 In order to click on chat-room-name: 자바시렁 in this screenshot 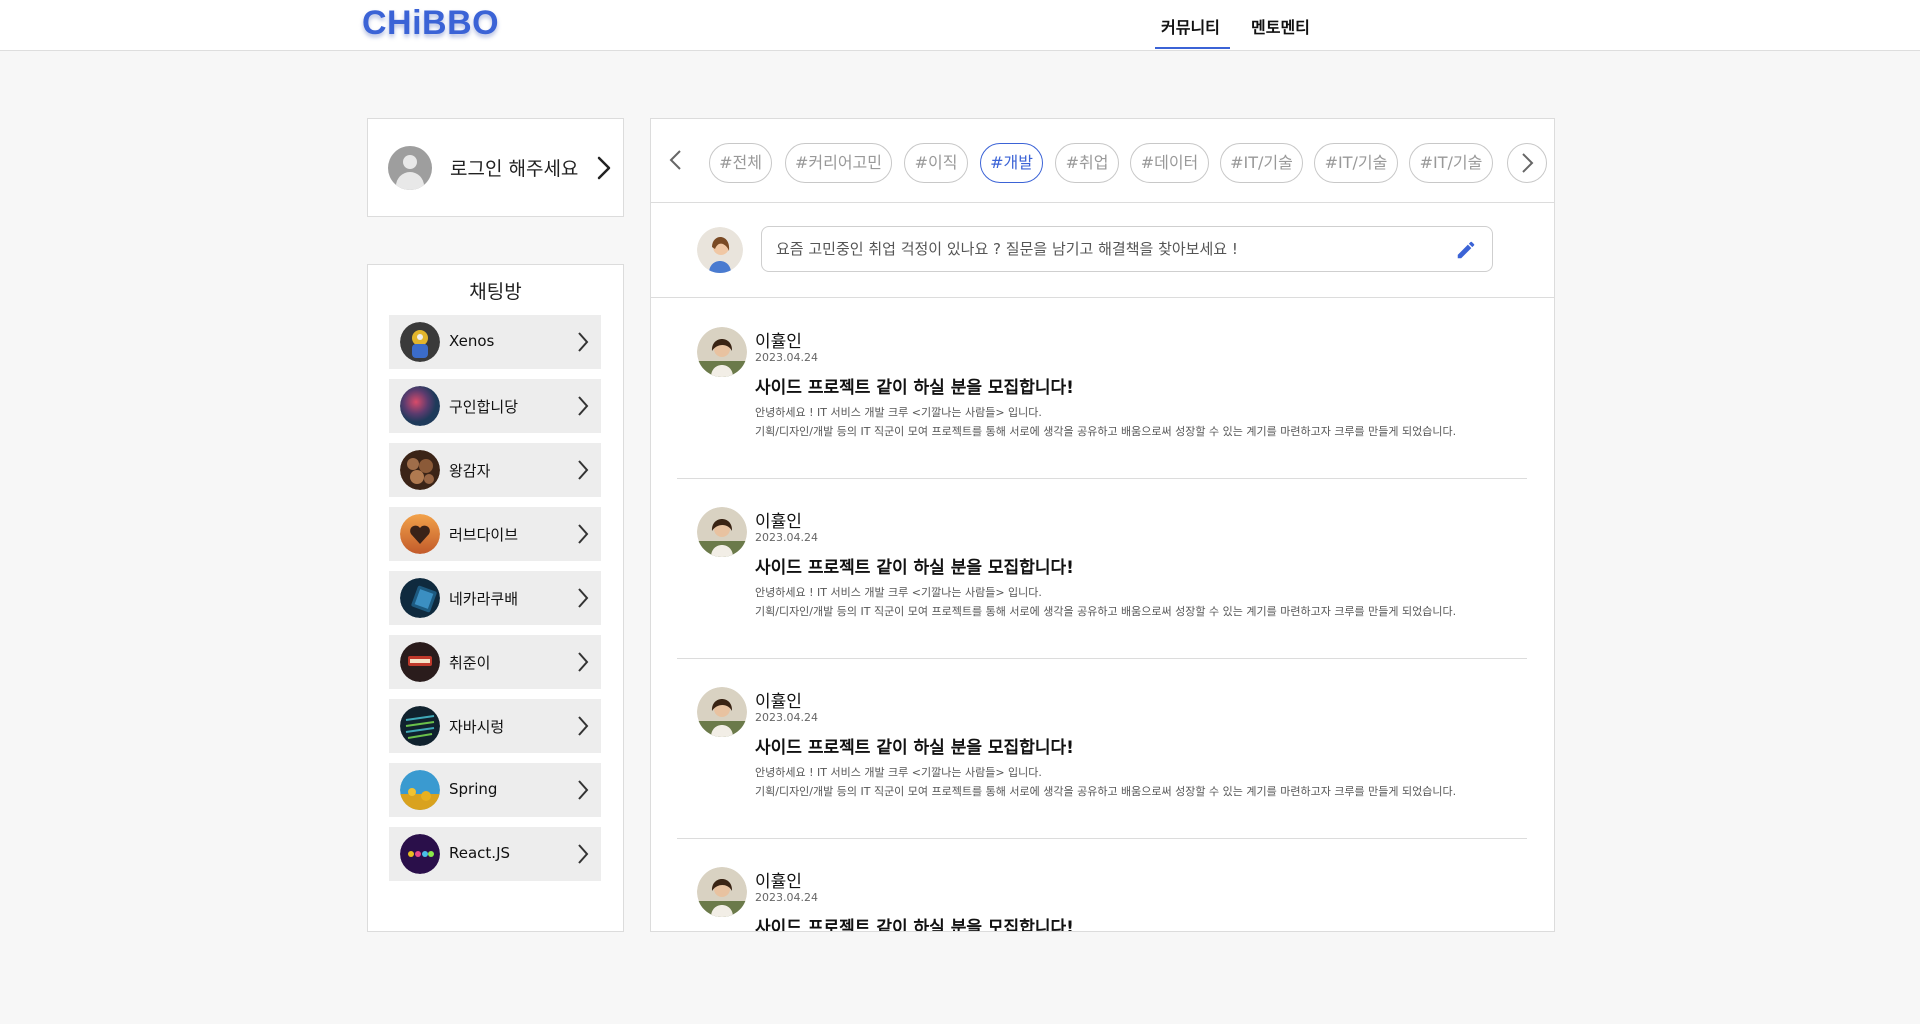, I will do `click(477, 727)`.